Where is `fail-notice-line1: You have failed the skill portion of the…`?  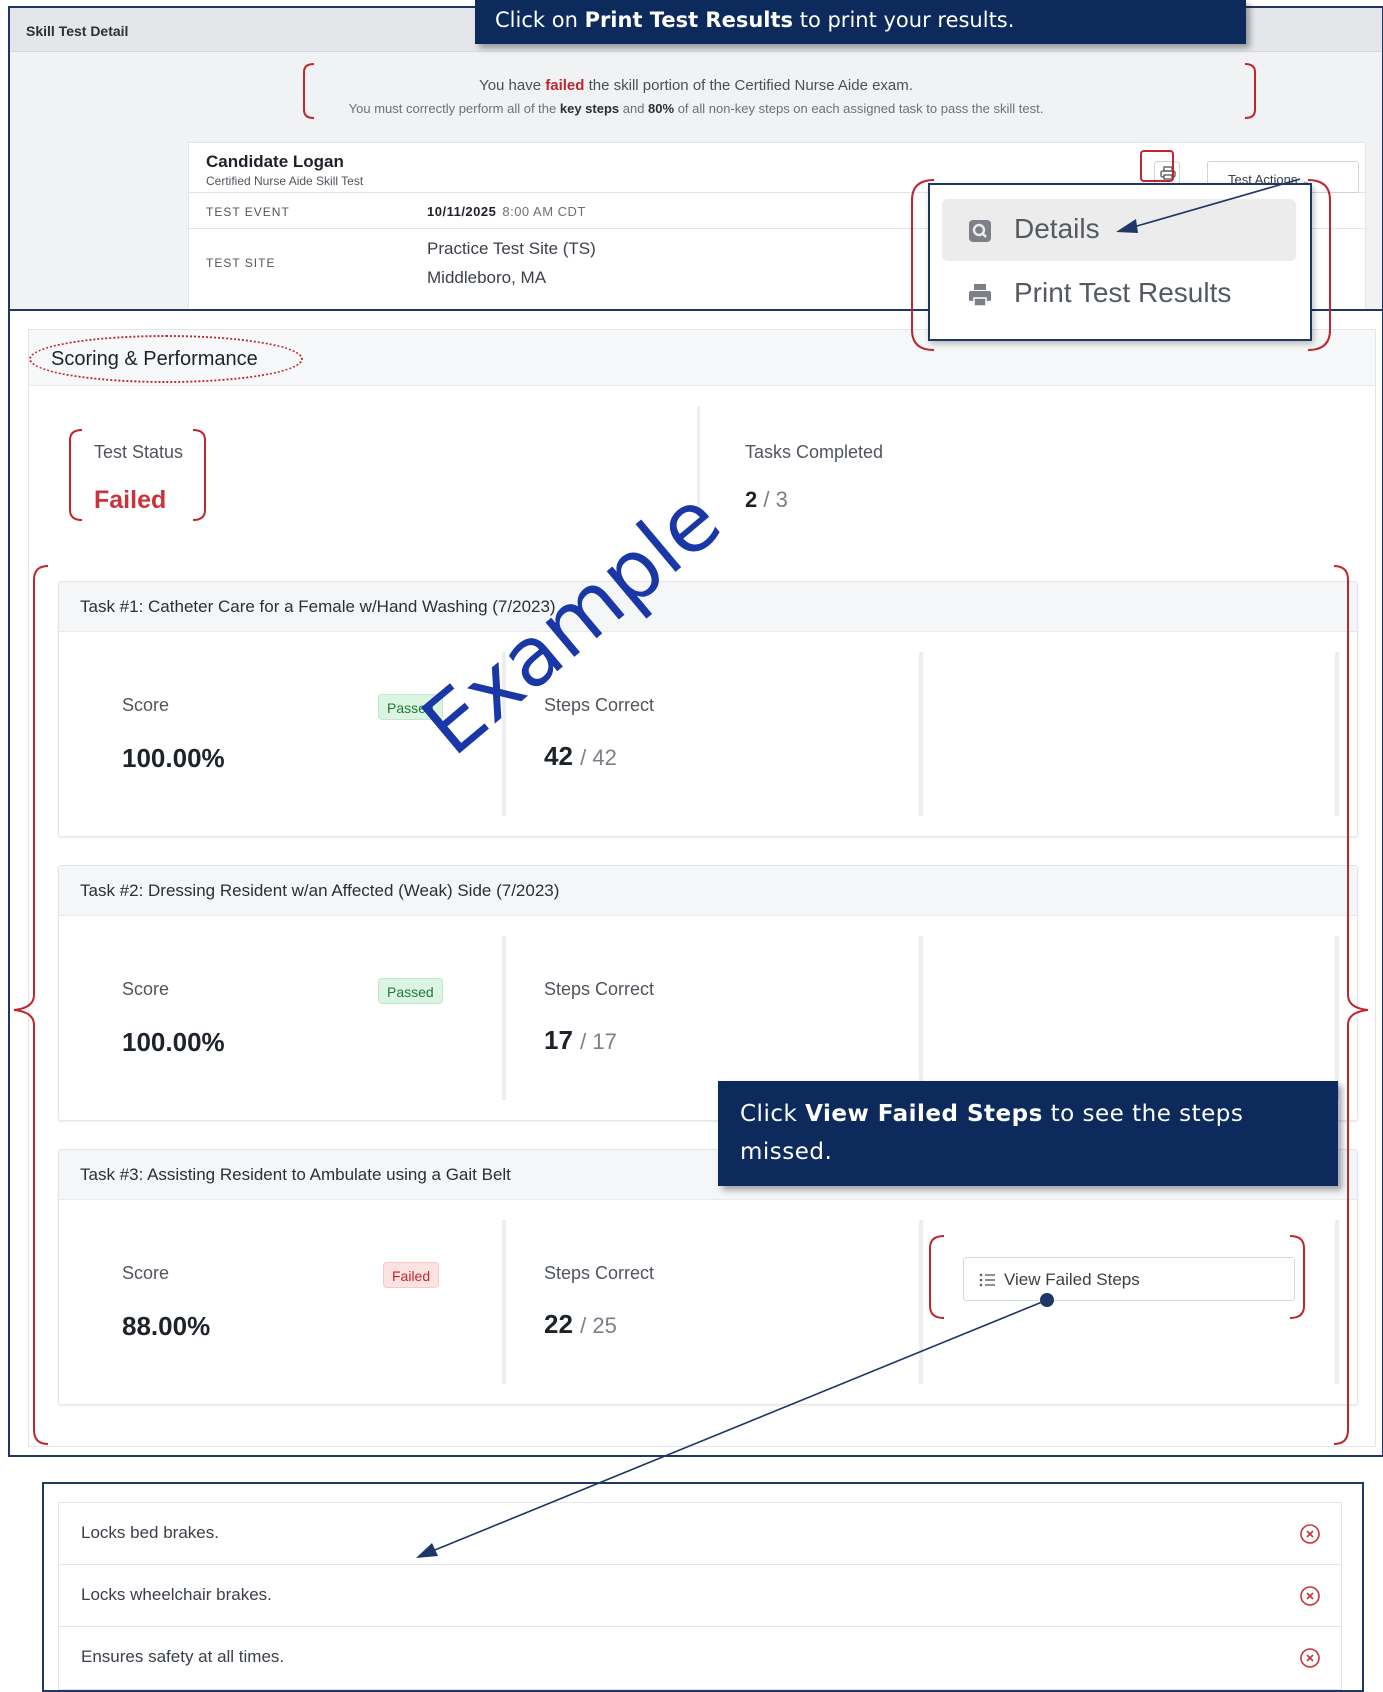 fail-notice-line1: You have failed the skill portion of the… is located at coordinates (696, 85).